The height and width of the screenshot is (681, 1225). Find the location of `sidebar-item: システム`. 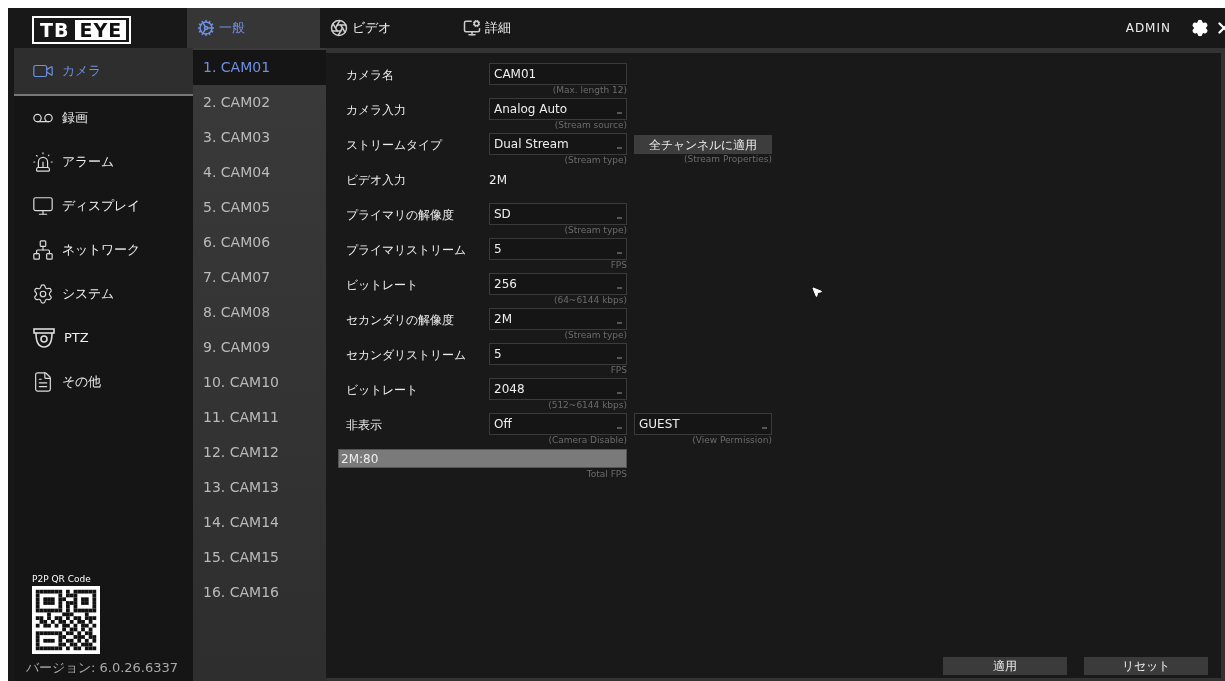

sidebar-item: システム is located at coordinates (103, 294).